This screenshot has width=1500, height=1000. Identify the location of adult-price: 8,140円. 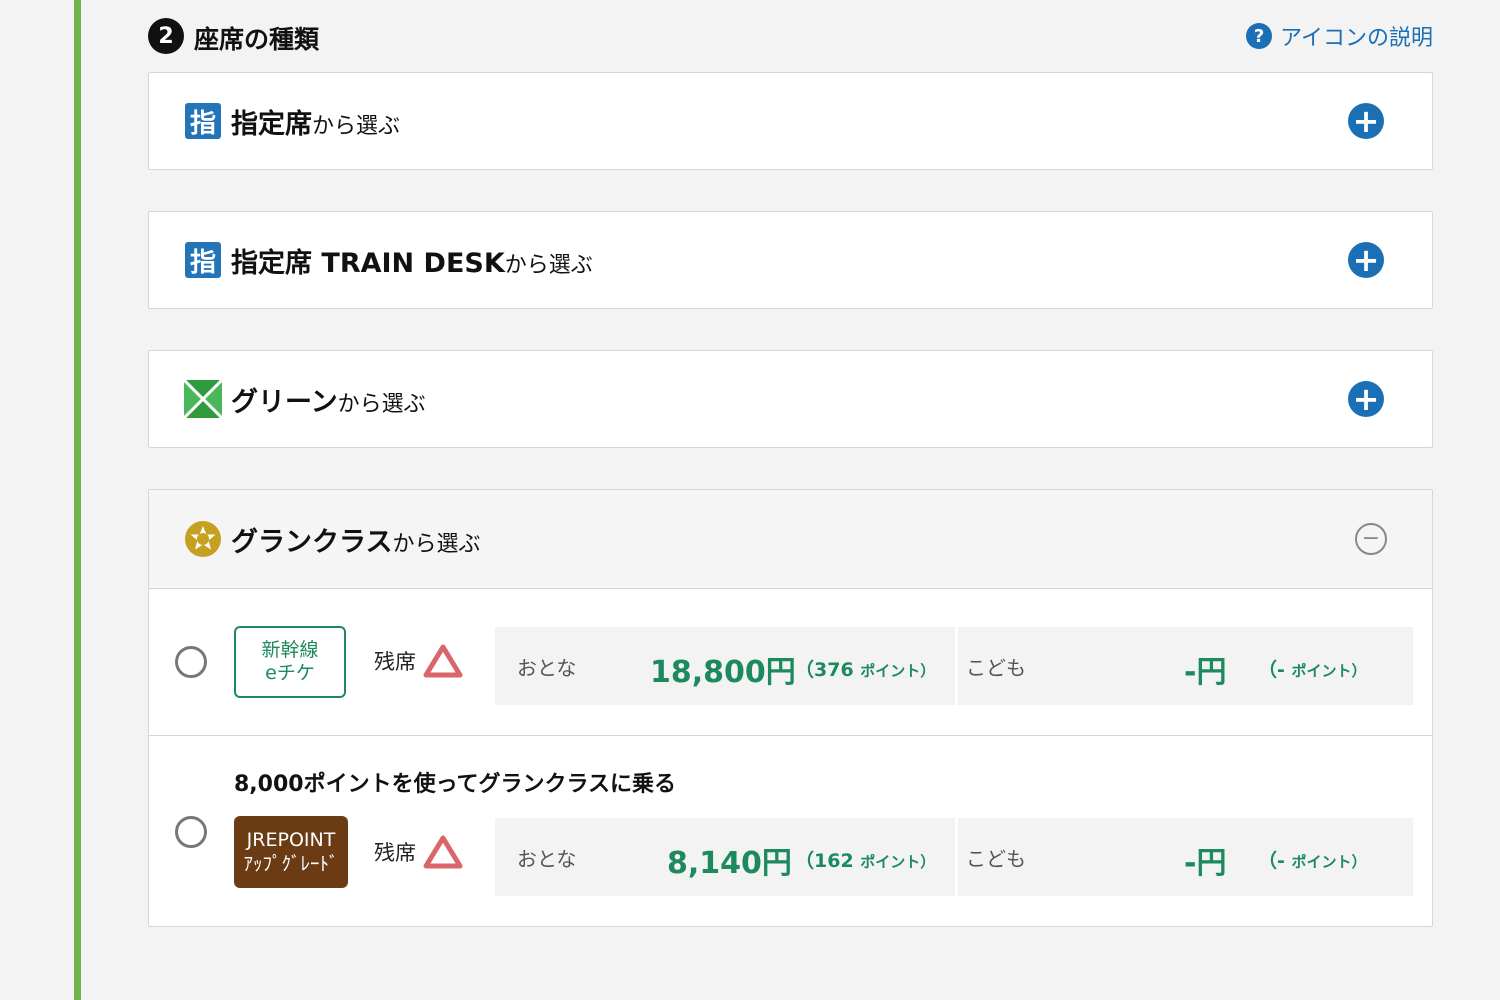
(729, 863).